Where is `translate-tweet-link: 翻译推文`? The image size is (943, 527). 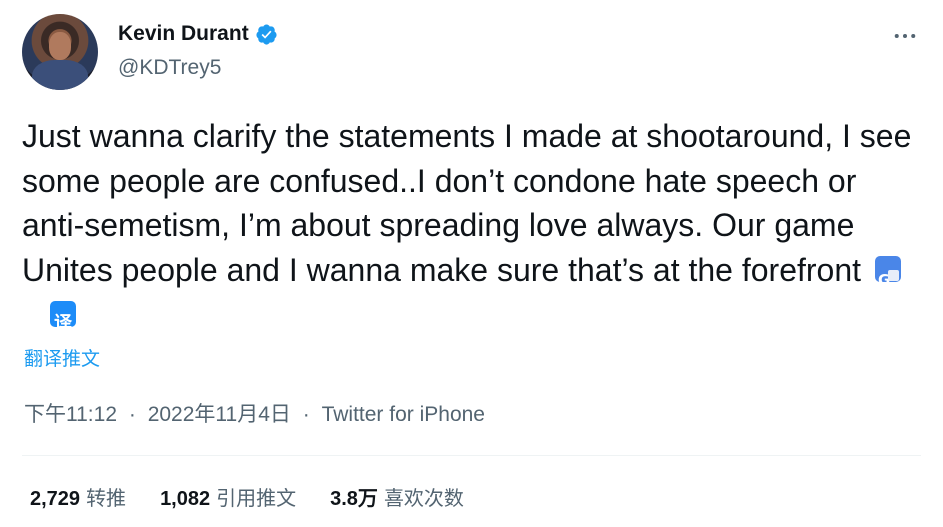
translate-tweet-link: 翻译推文 is located at coordinates (62, 357).